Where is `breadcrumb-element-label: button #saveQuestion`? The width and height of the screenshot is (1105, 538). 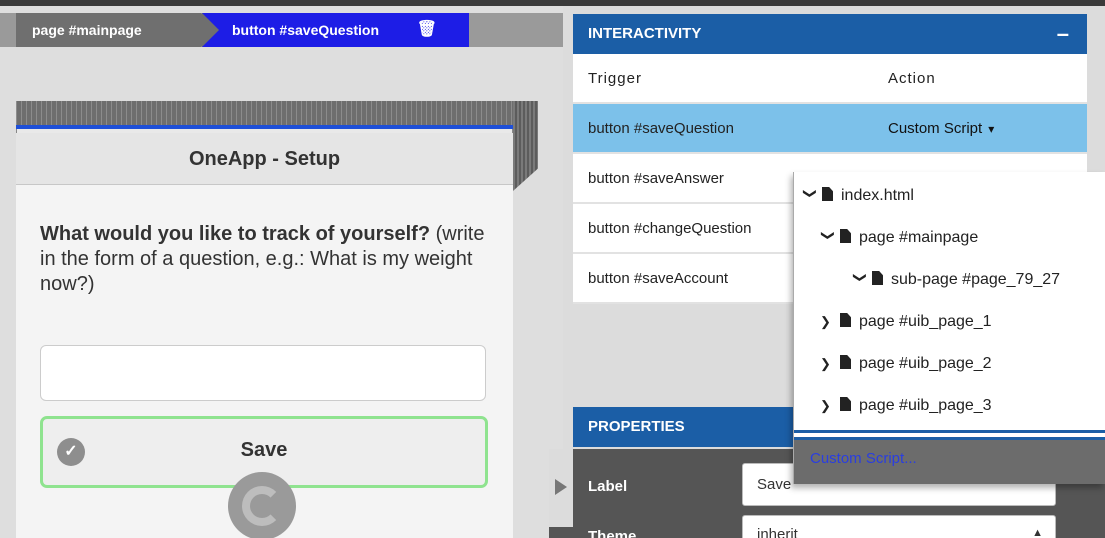
breadcrumb-element-label: button #saveQuestion is located at coordinates (306, 30).